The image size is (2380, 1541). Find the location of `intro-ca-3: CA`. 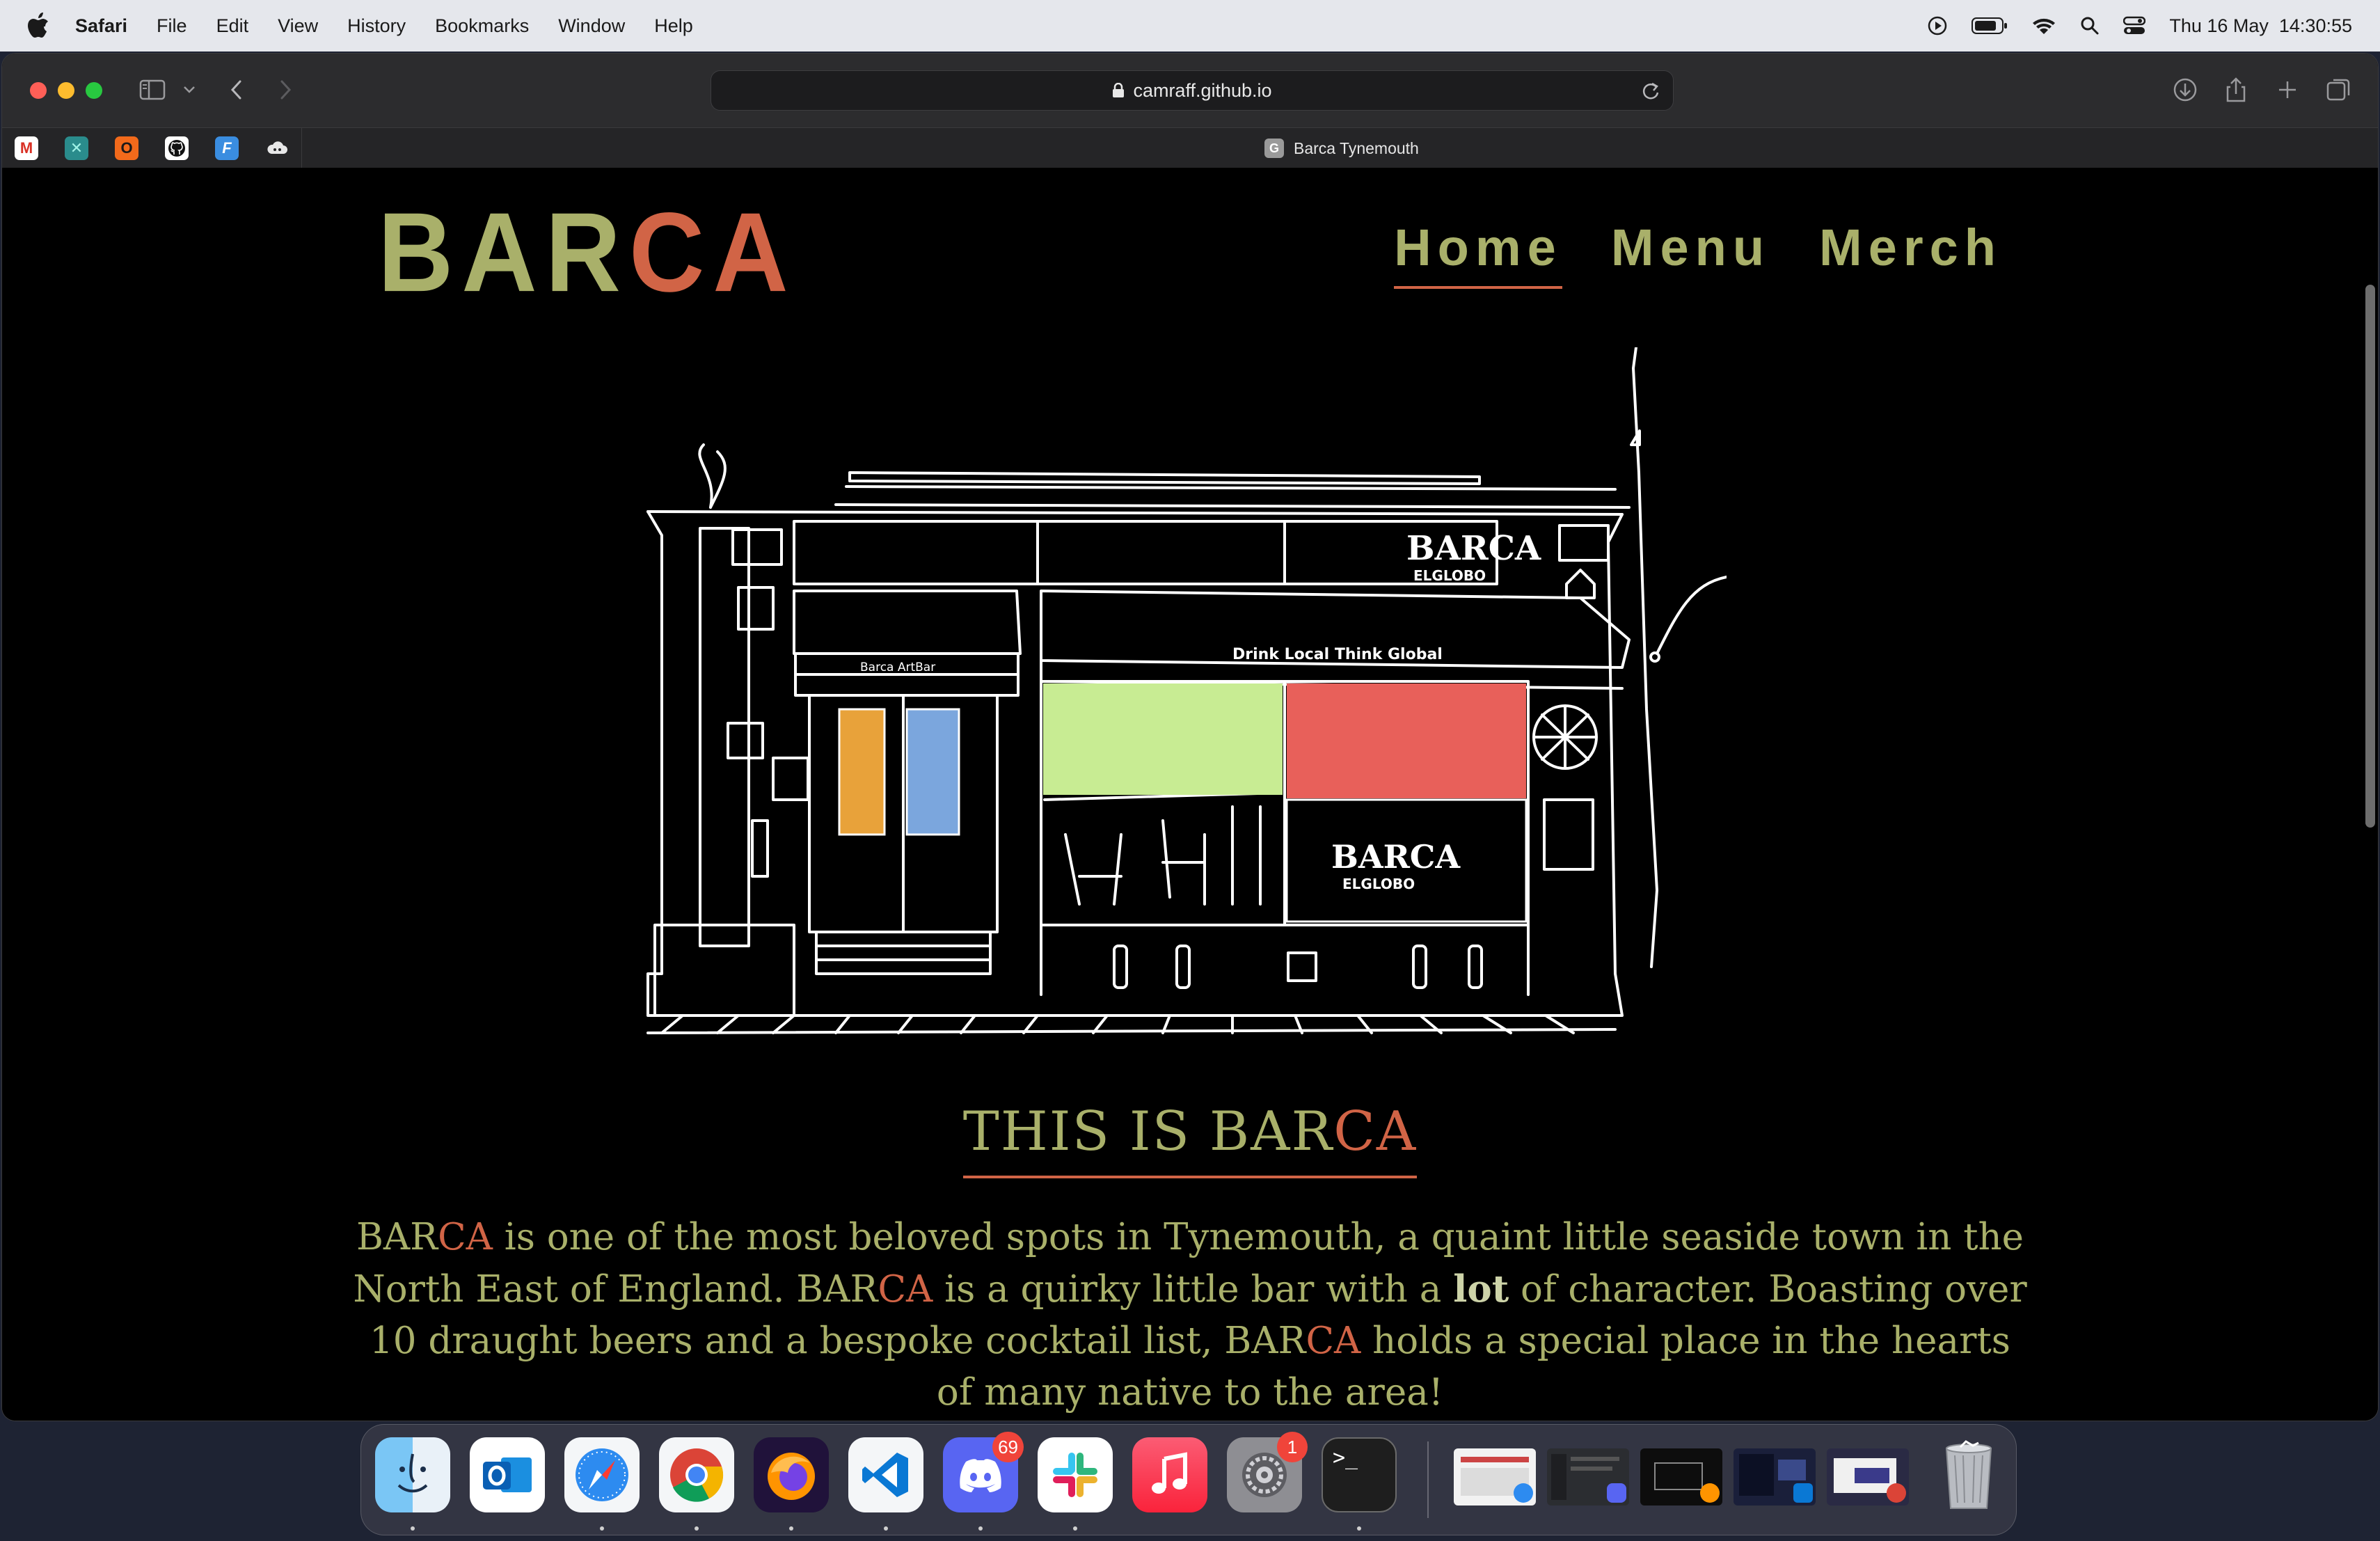

intro-ca-3: CA is located at coordinates (1333, 1341).